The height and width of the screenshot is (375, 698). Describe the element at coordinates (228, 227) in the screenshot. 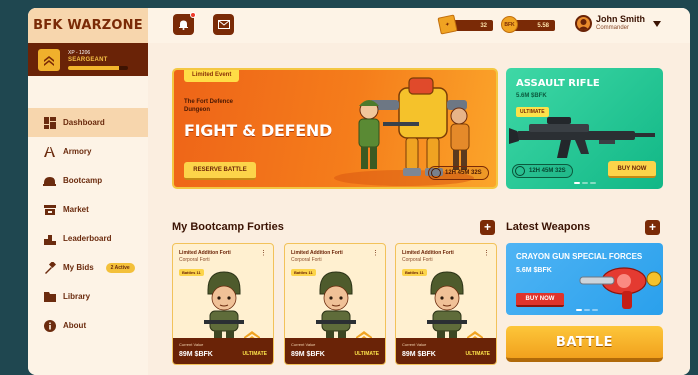

I see `bootcamp-section-title: My Bootcamp Forties` at that location.